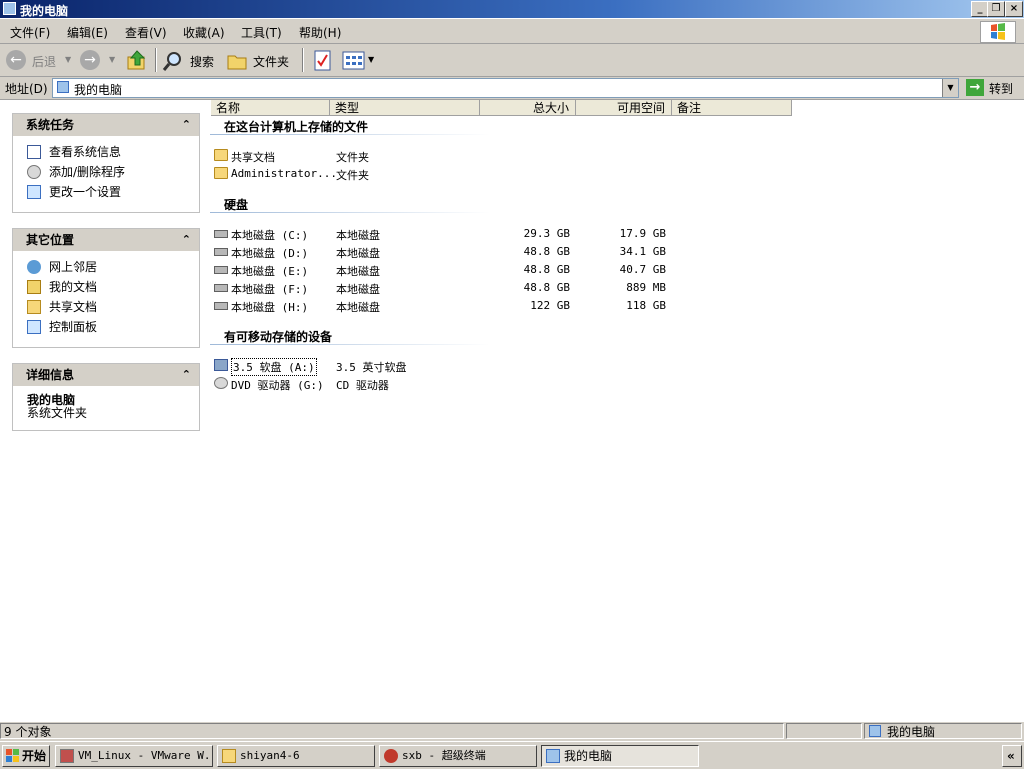  What do you see at coordinates (352, 175) in the screenshot?
I see `item-type: 文件夹` at bounding box center [352, 175].